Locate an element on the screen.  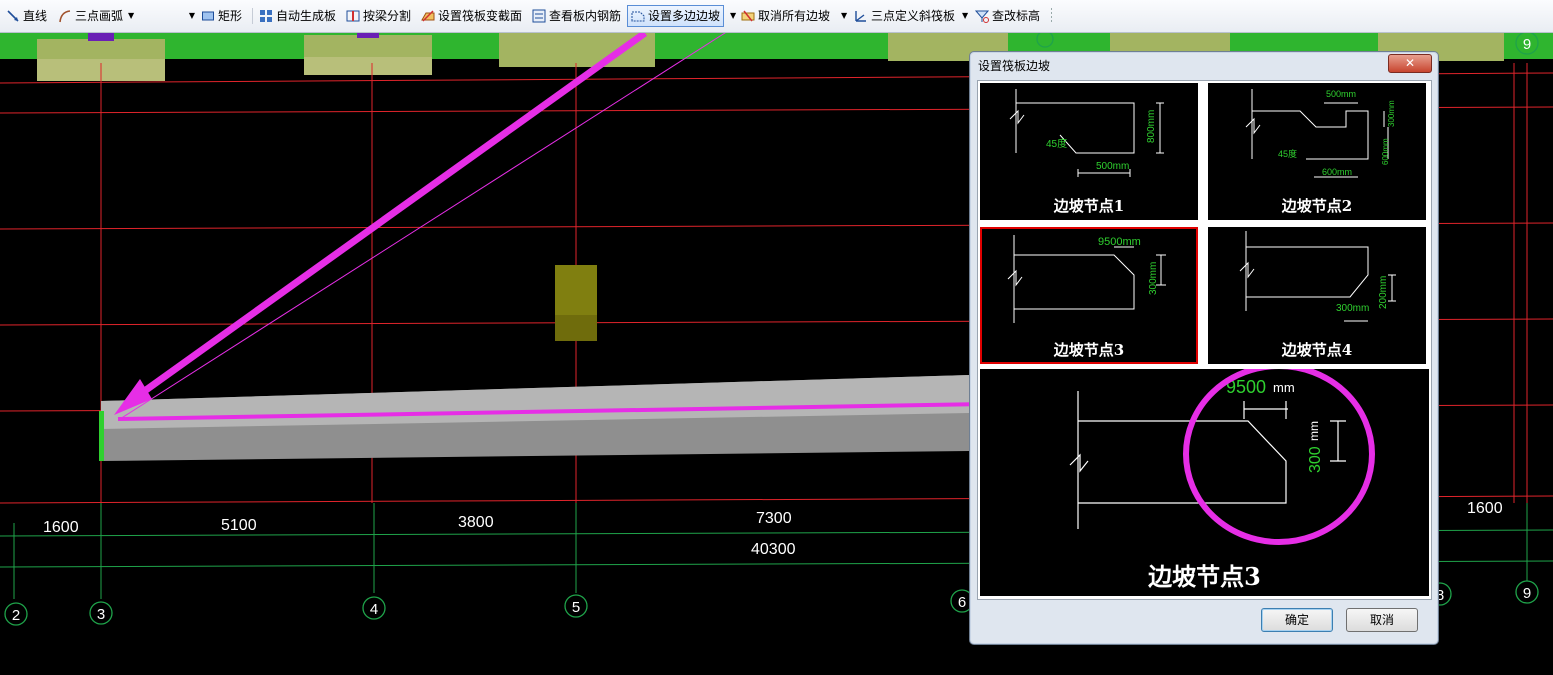
raft-section-label: 设置筏板变截面 is located at coordinates (480, 16).